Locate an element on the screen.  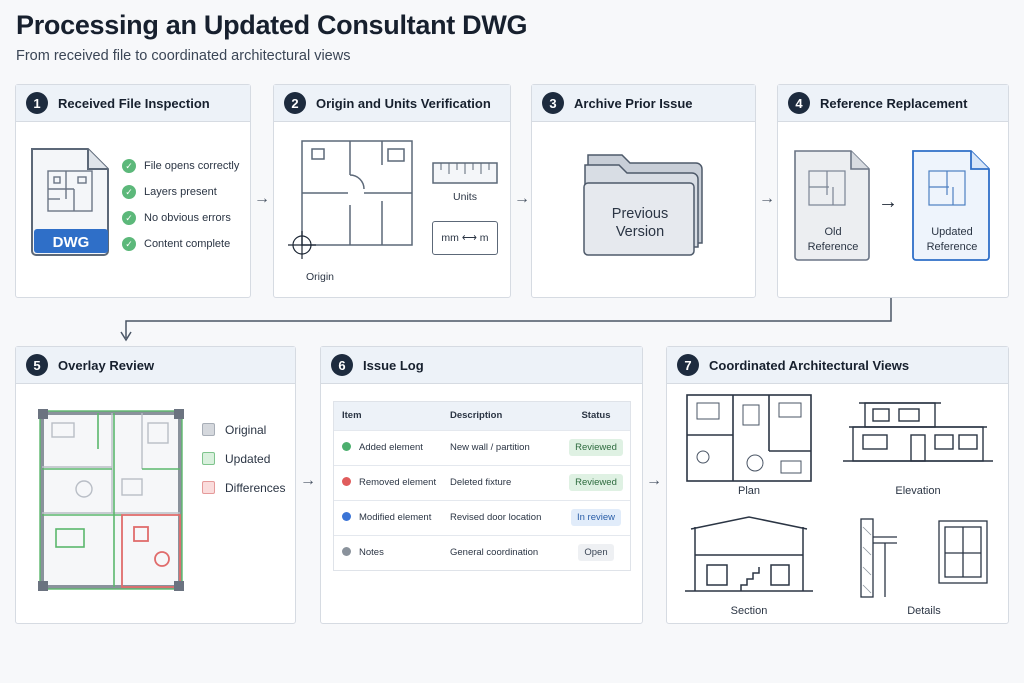
step-1-header: 1 Received File Inspection is located at coordinates (133, 103).